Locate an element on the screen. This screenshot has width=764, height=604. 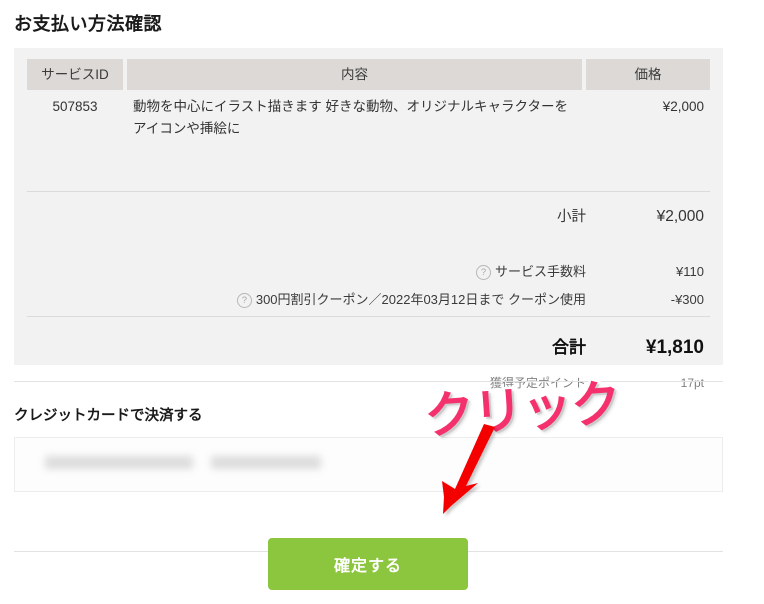
masked-card-number is located at coordinates (266, 462).